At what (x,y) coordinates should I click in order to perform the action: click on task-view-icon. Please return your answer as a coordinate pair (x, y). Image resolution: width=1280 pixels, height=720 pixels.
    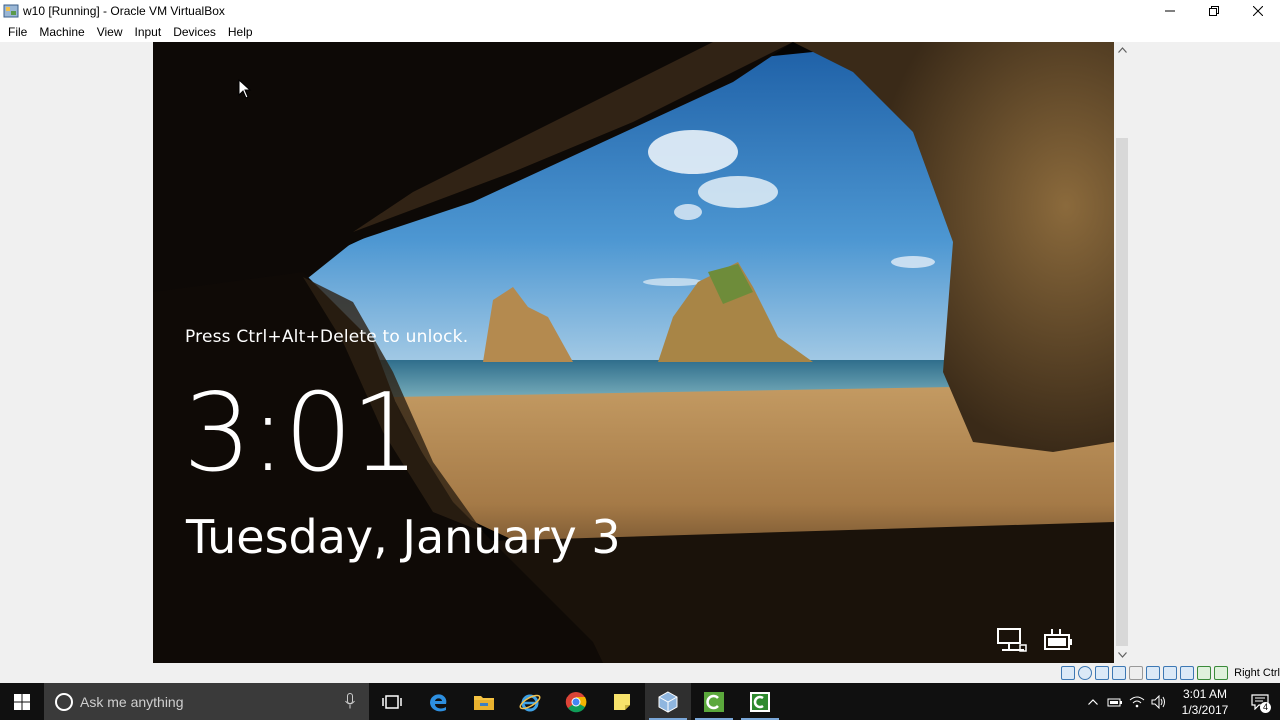
    Looking at the image, I should click on (392, 701).